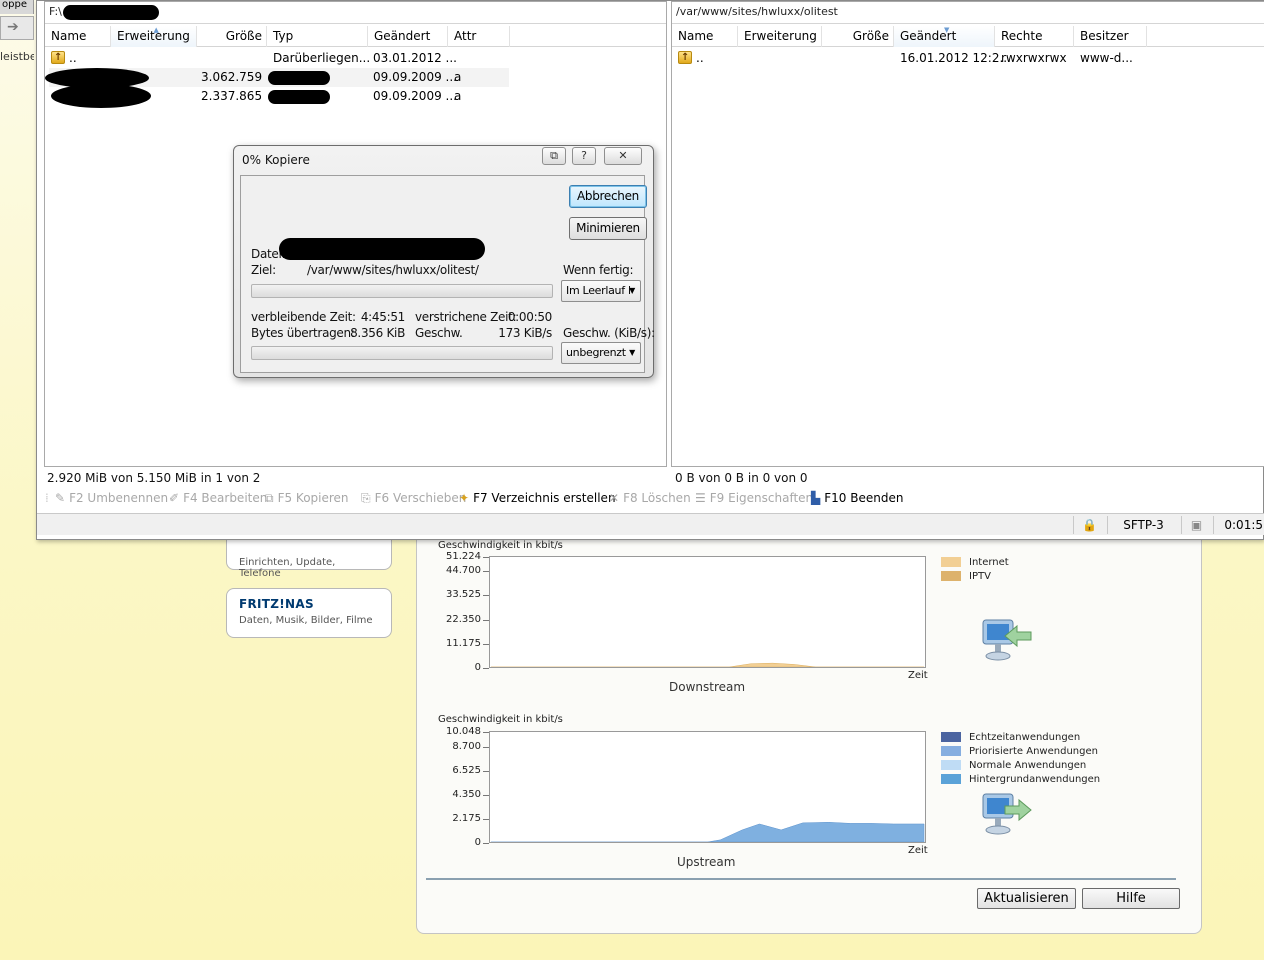 This screenshot has height=960, width=1264. What do you see at coordinates (598, 270) in the screenshot?
I see `when-done-label: Wenn fertig:` at bounding box center [598, 270].